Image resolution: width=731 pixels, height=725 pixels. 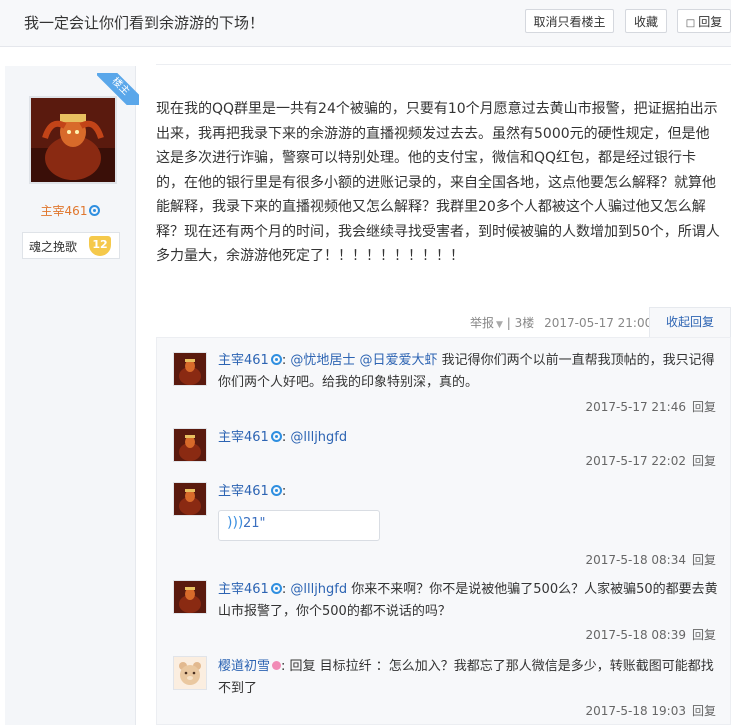 I want to click on reply-bubble-icon: □, so click(x=690, y=23).